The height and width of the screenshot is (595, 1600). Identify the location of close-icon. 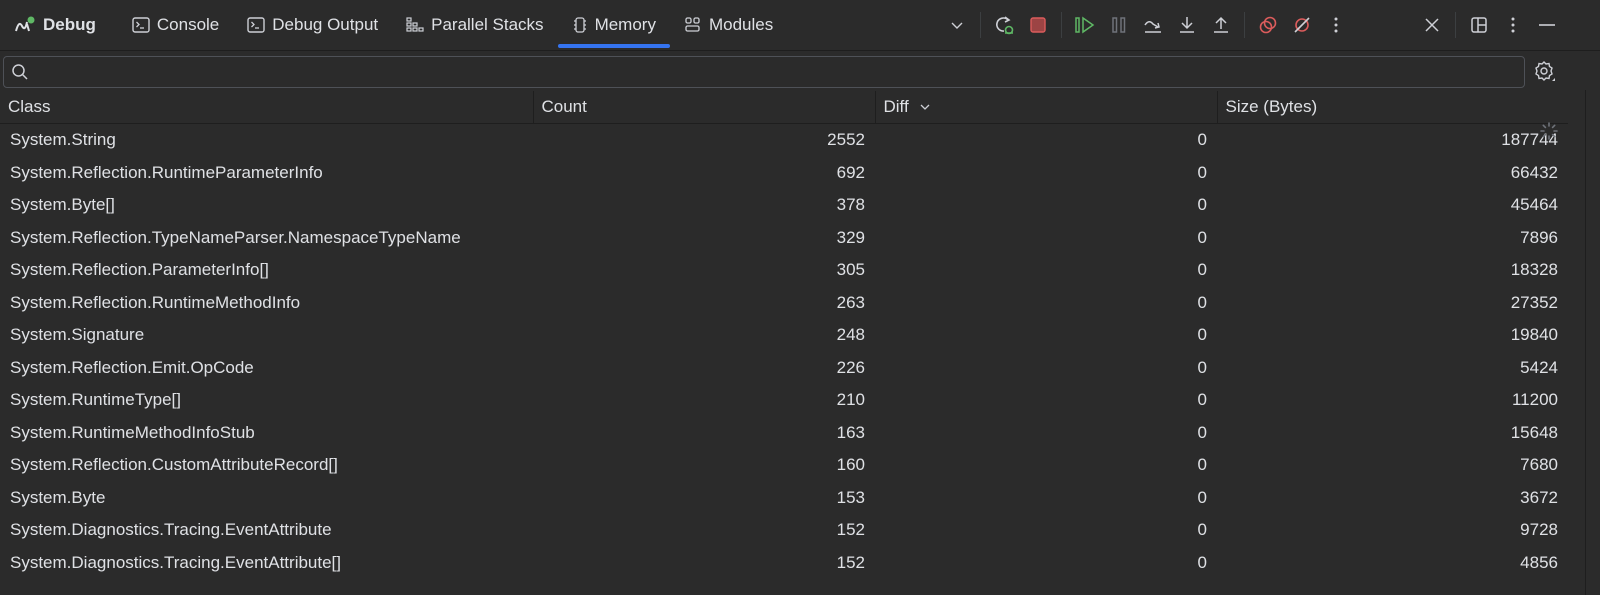
(1432, 25).